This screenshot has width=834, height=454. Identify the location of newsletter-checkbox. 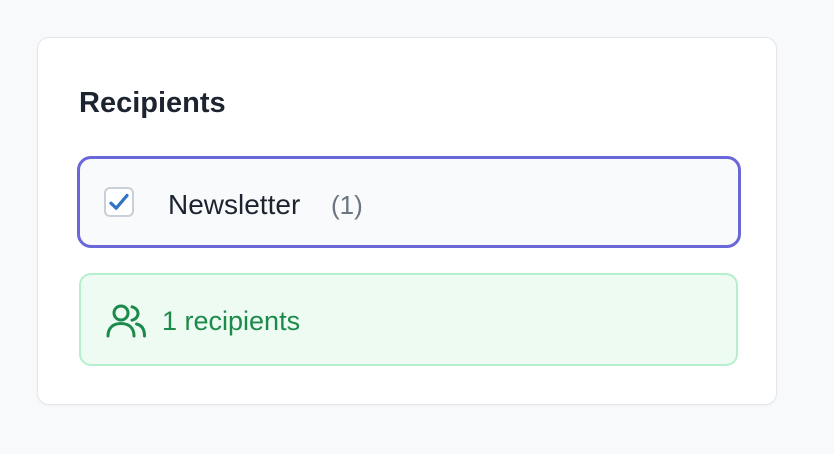
(119, 202).